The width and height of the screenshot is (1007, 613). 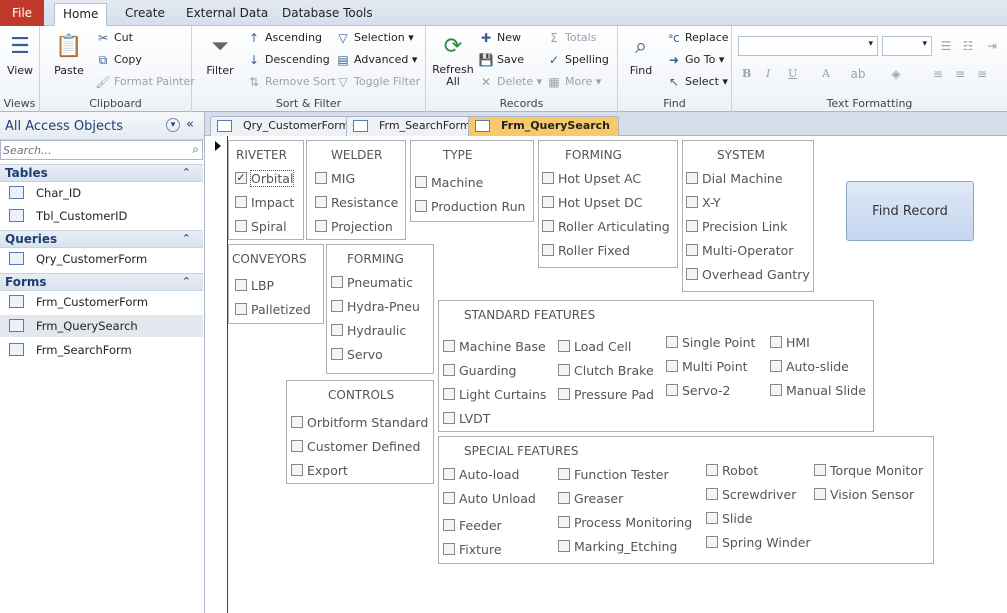 I want to click on chk-slide: Slide, so click(x=729, y=518).